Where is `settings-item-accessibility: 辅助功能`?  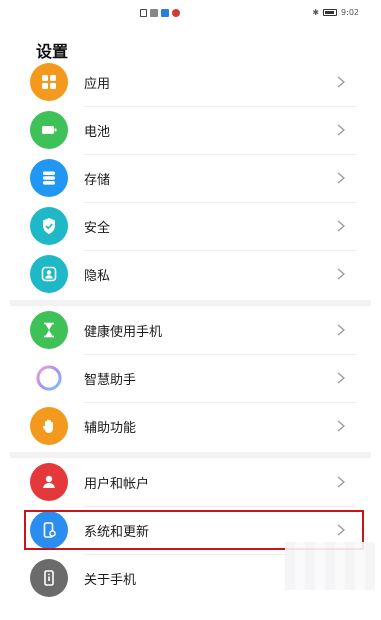
settings-item-accessibility: 辅助功能 is located at coordinates (195, 426).